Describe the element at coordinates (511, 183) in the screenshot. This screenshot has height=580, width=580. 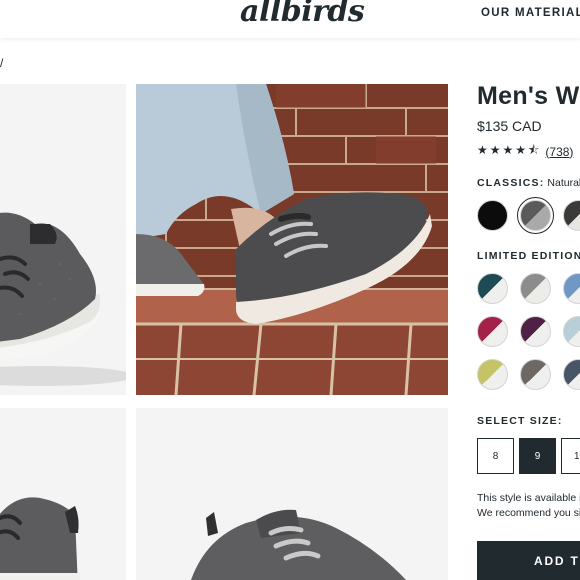
I see `classics-heading: CLASSICS:` at that location.